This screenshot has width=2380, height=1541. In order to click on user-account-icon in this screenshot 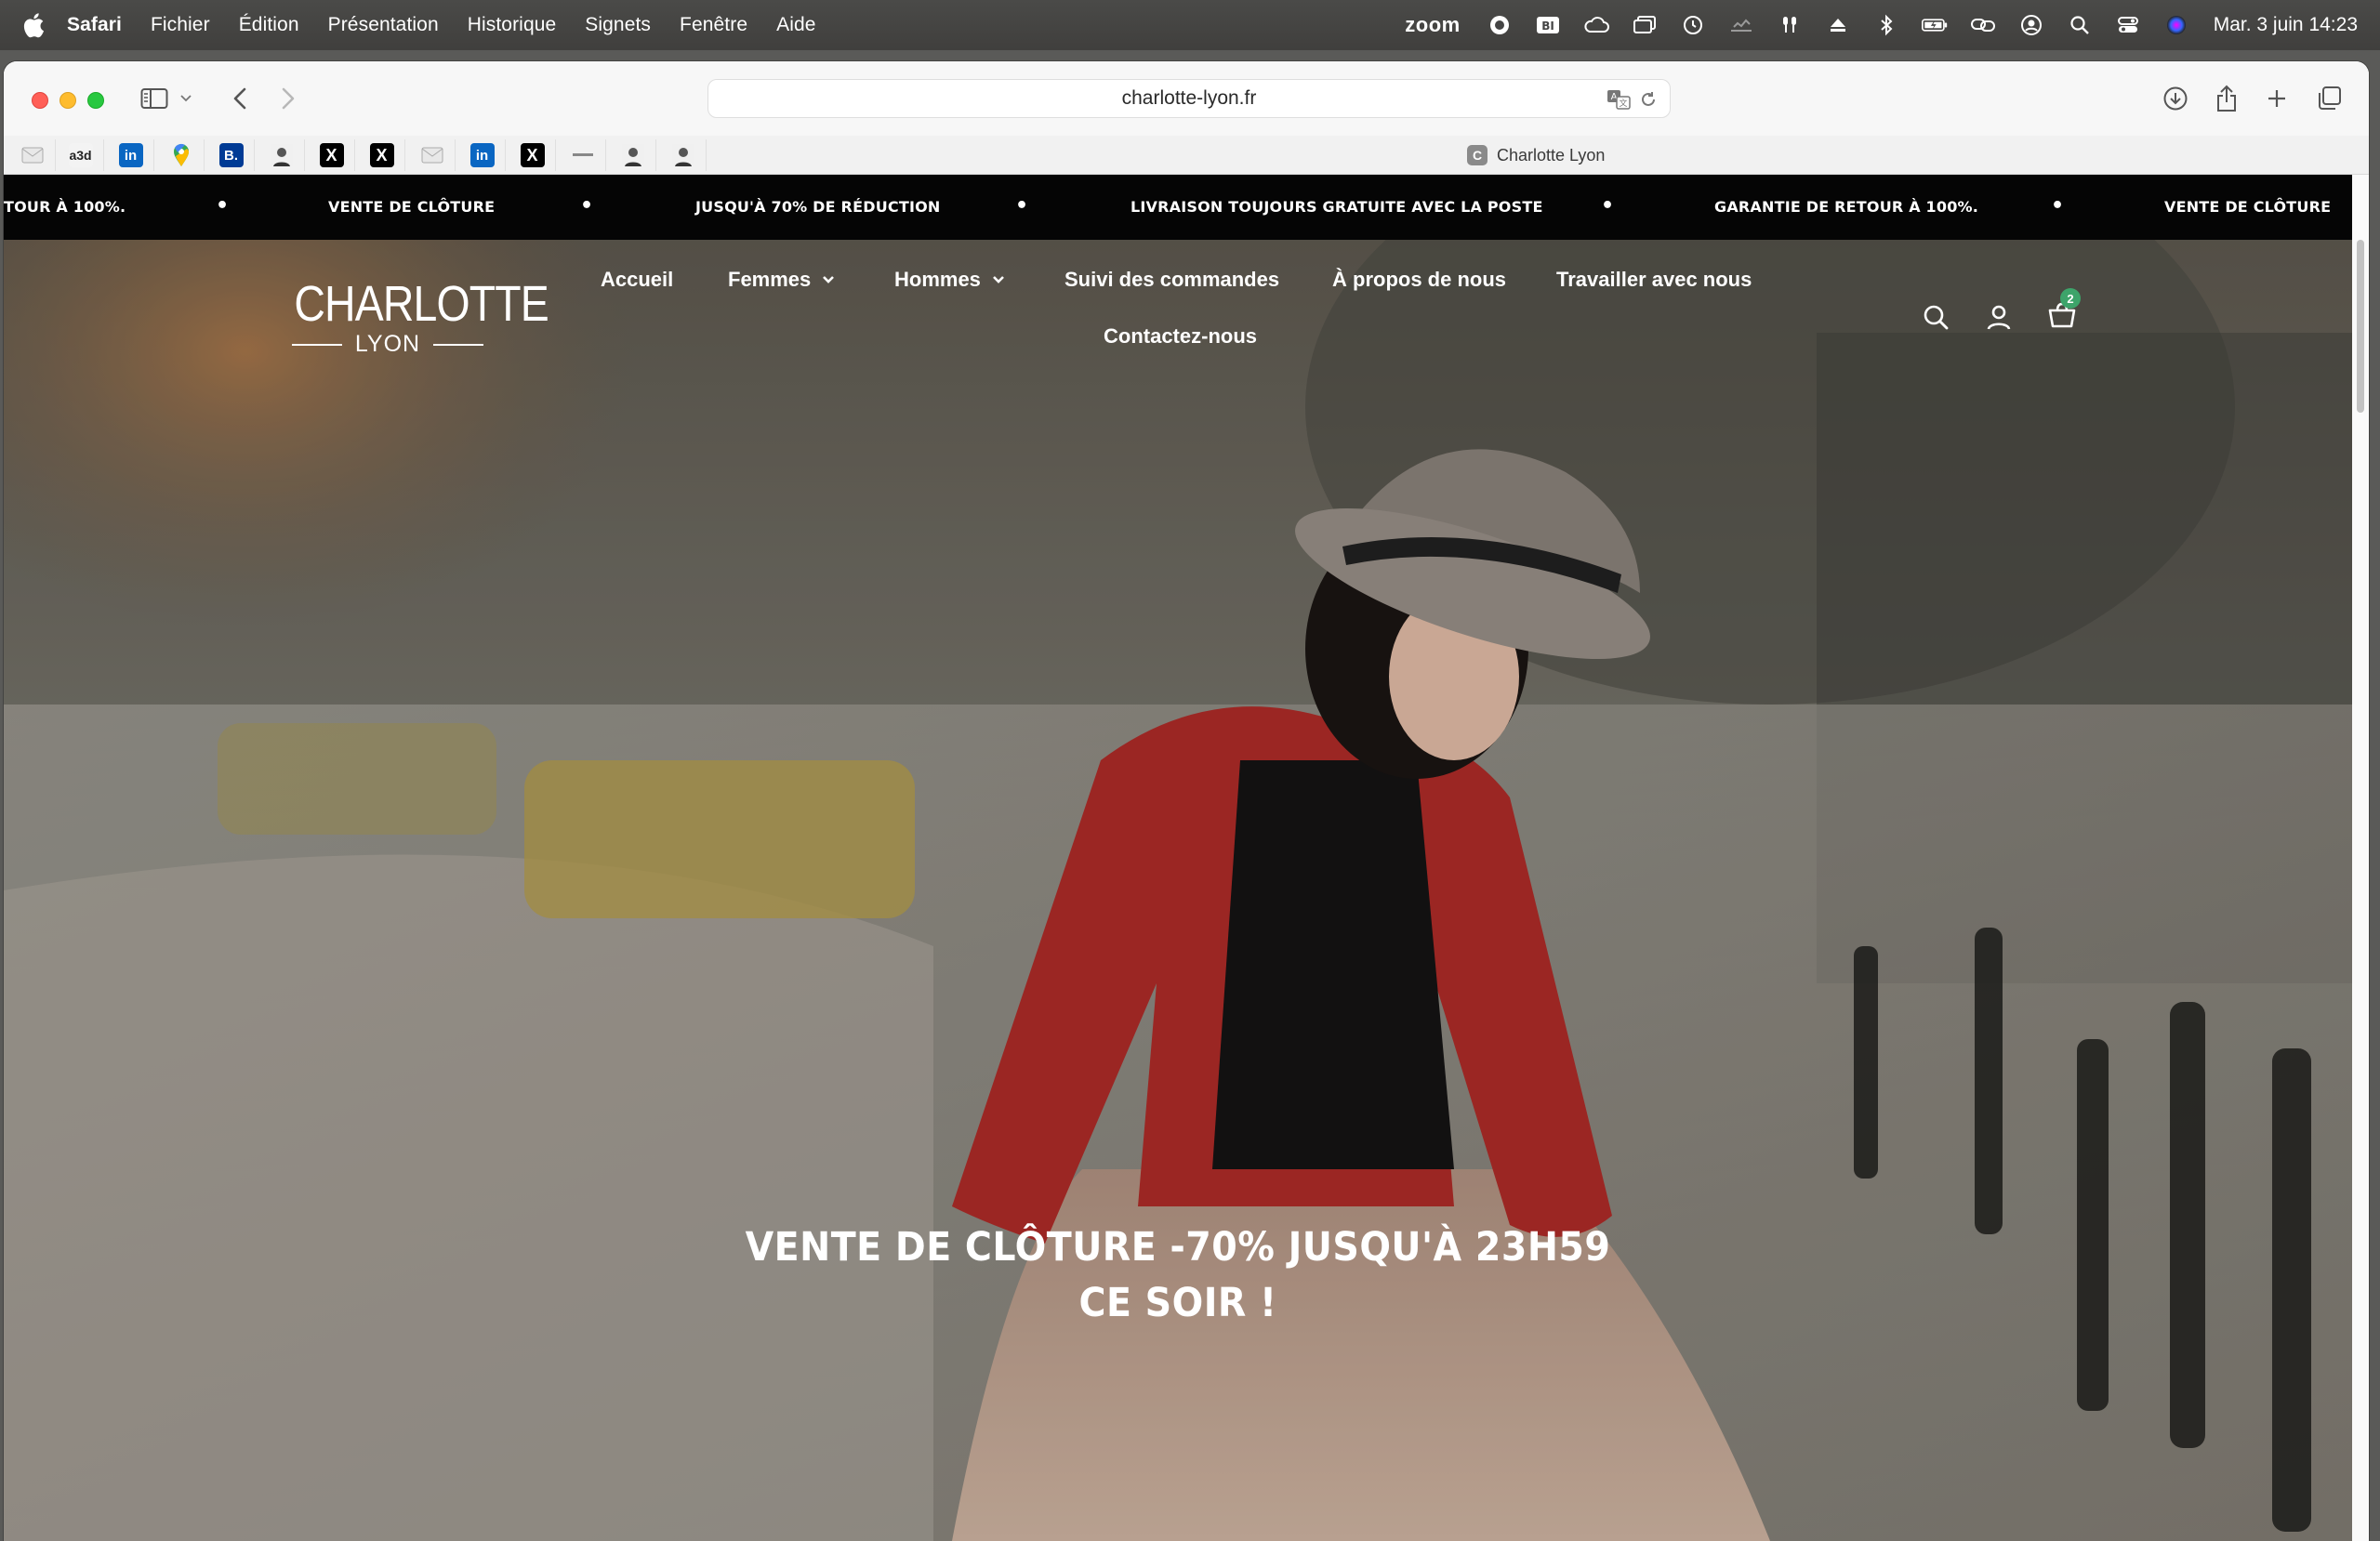, I will do `click(2031, 25)`.